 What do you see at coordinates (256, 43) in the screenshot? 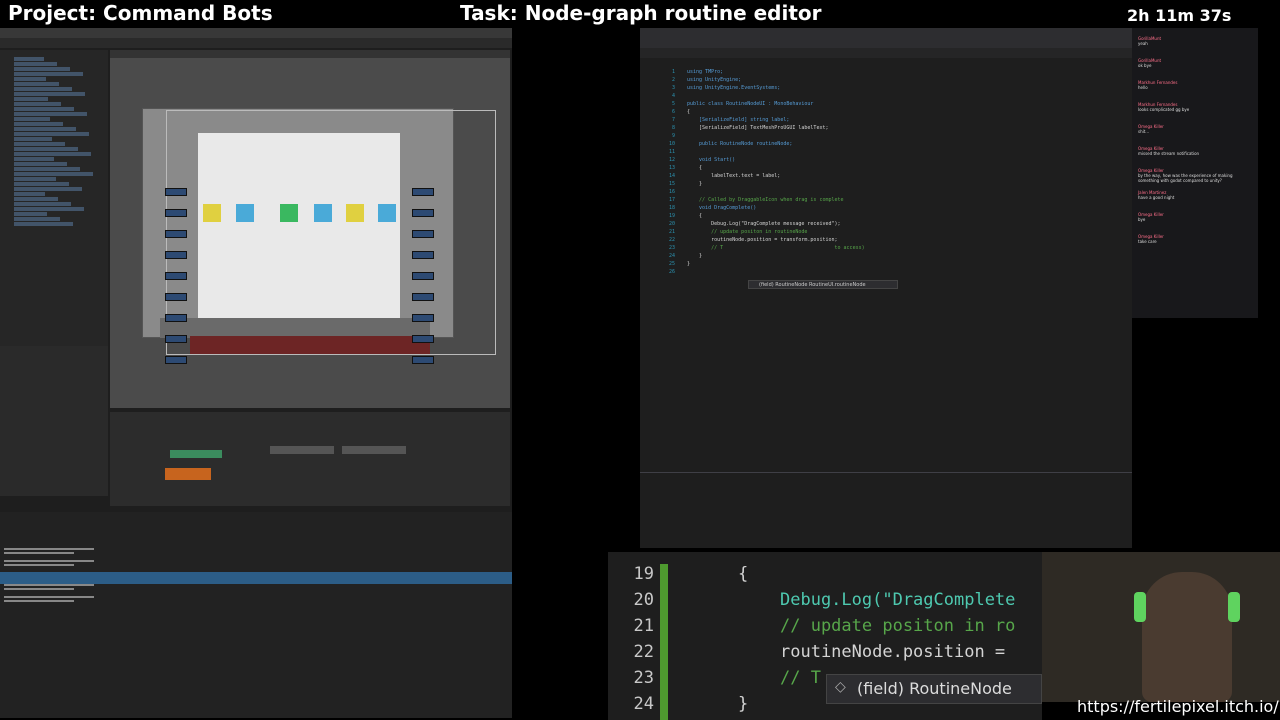
I see `unity-toolbar` at bounding box center [256, 43].